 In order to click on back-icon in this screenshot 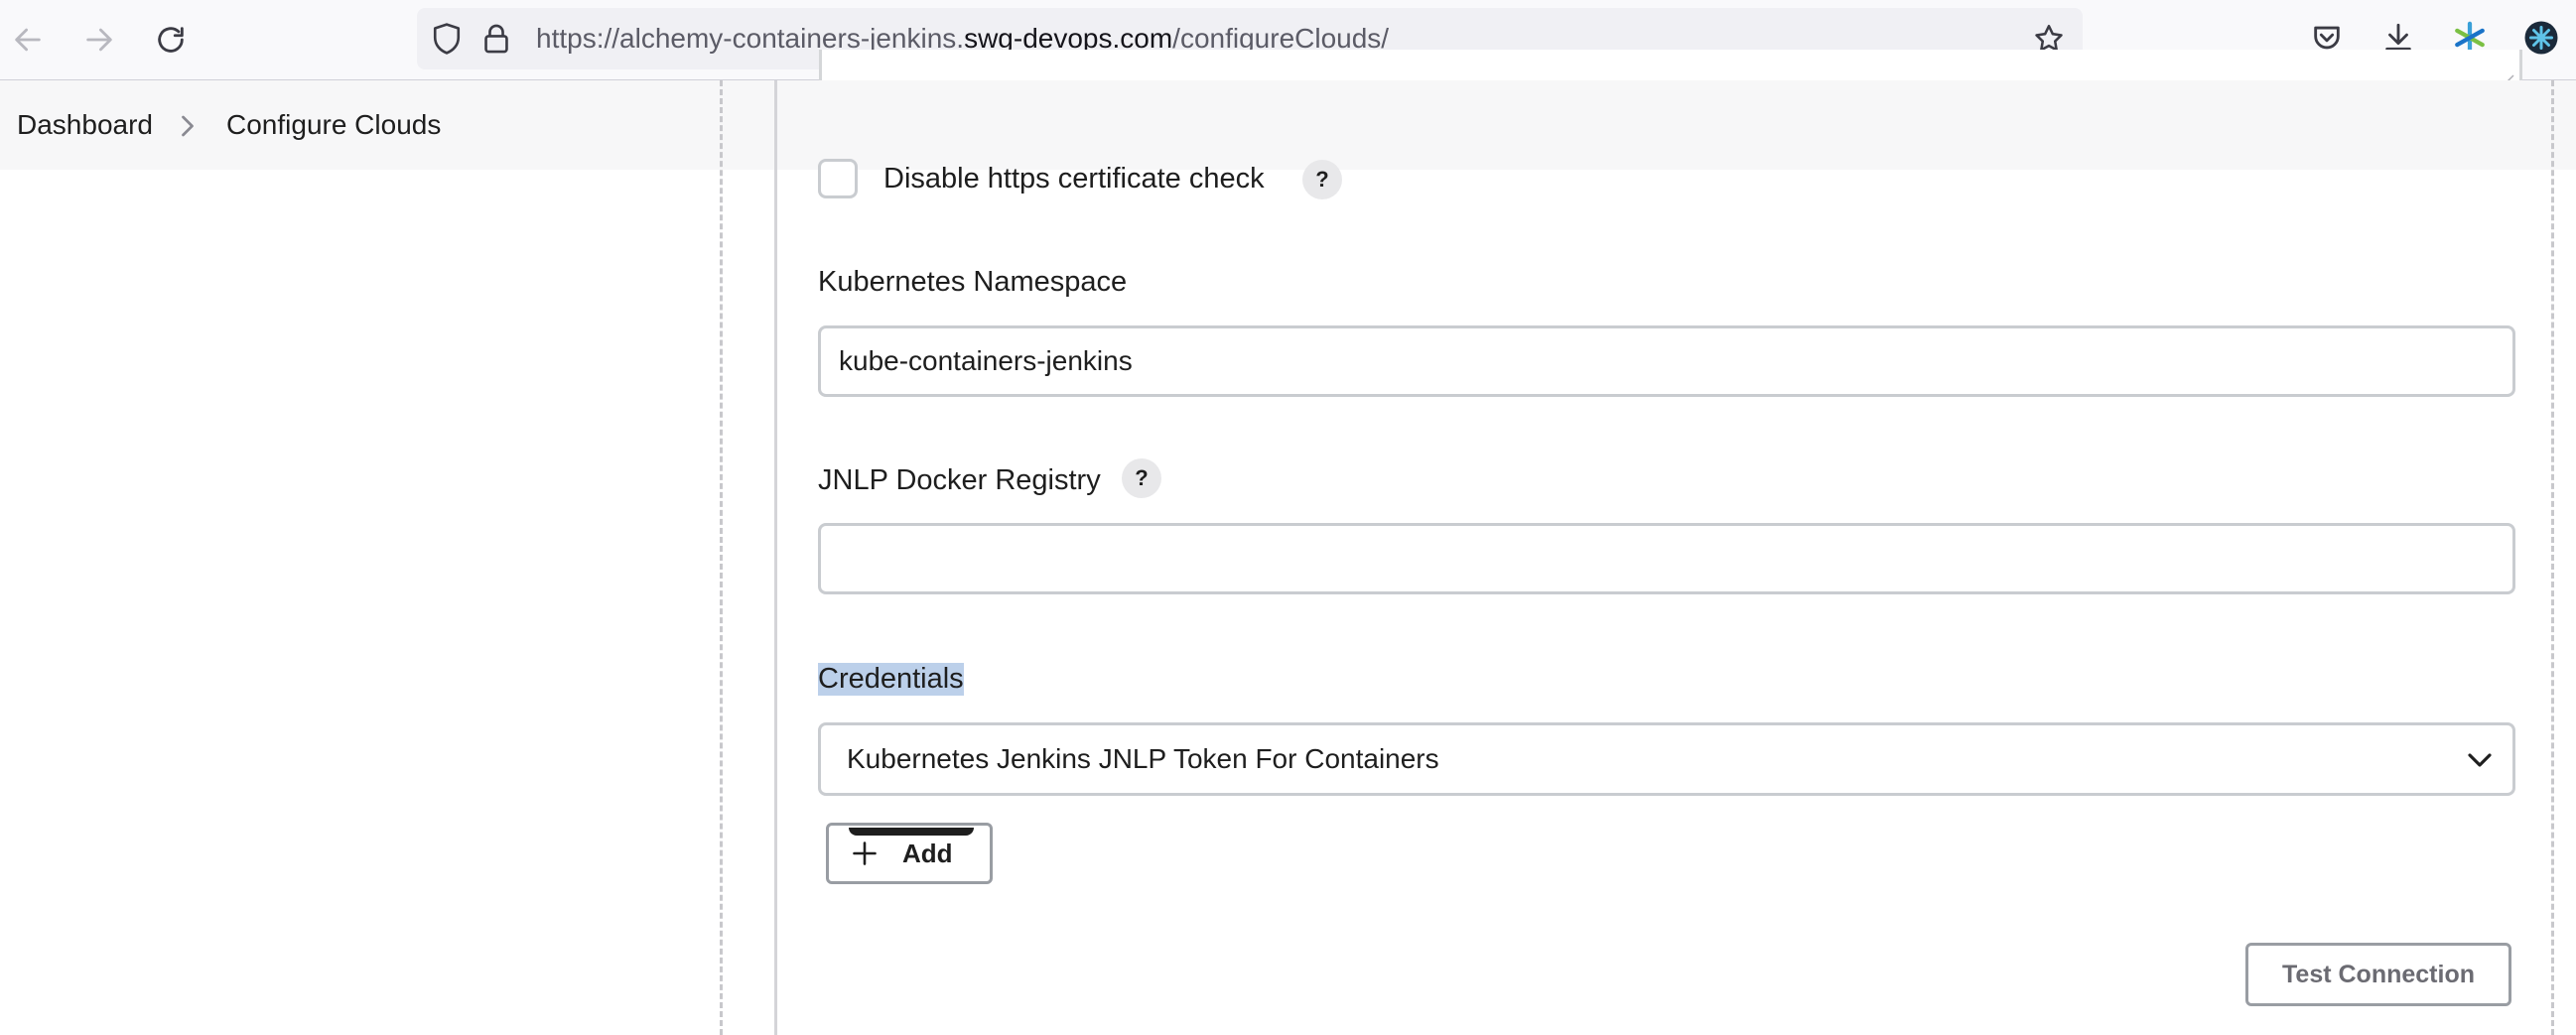, I will do `click(28, 40)`.